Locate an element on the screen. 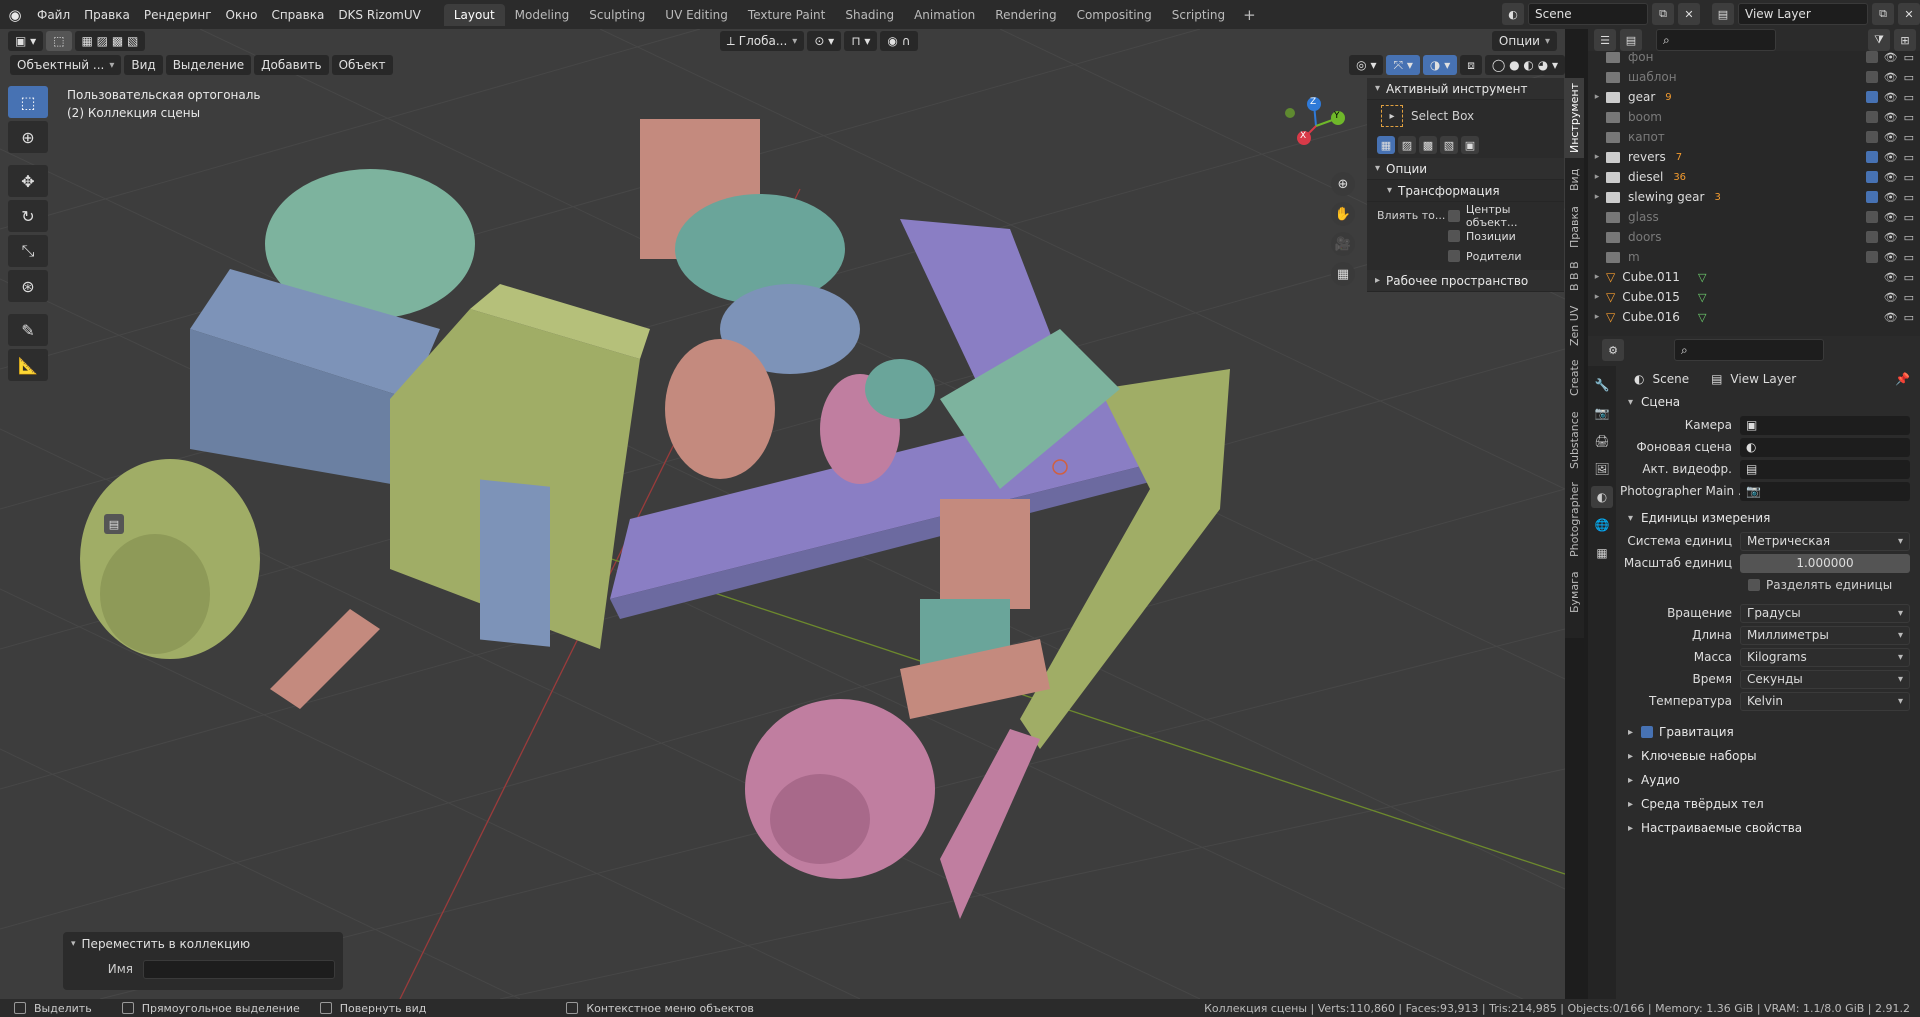  measure-tool-icon: 📐 is located at coordinates (28, 365).